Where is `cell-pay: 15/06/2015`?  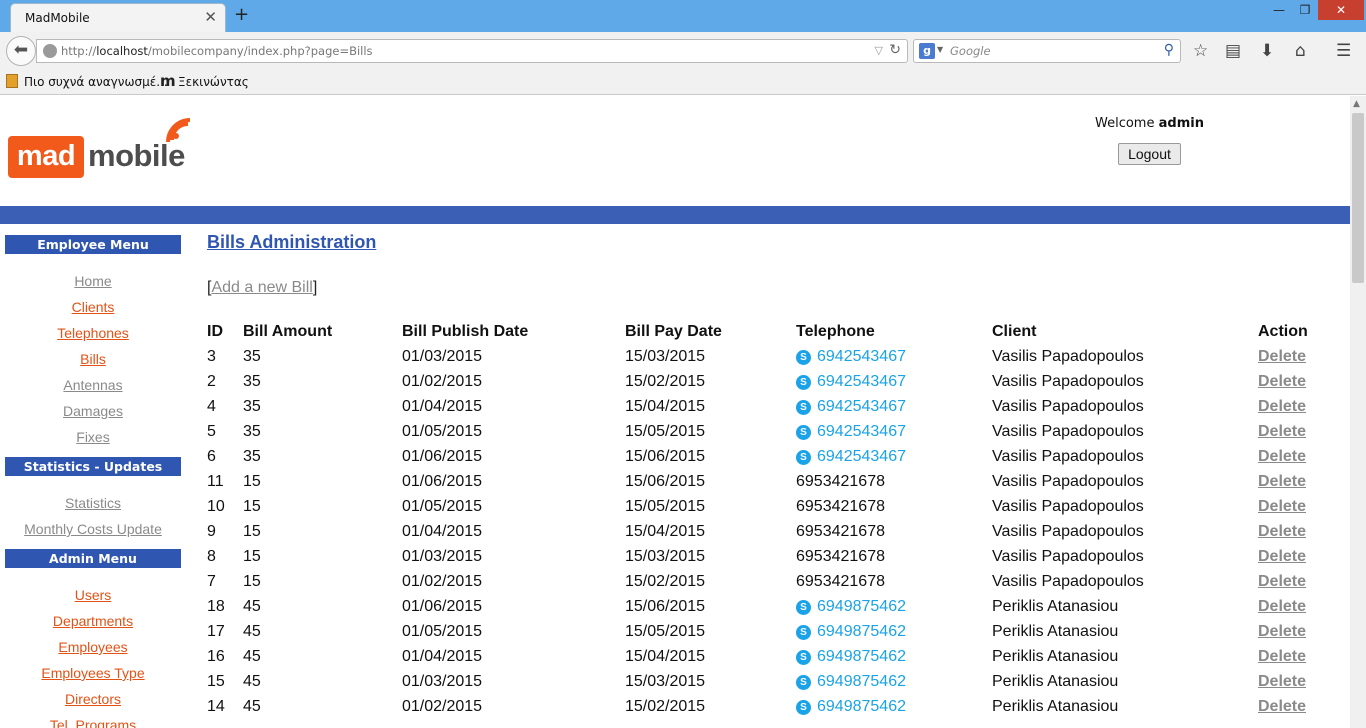
cell-pay: 15/06/2015 is located at coordinates (665, 456).